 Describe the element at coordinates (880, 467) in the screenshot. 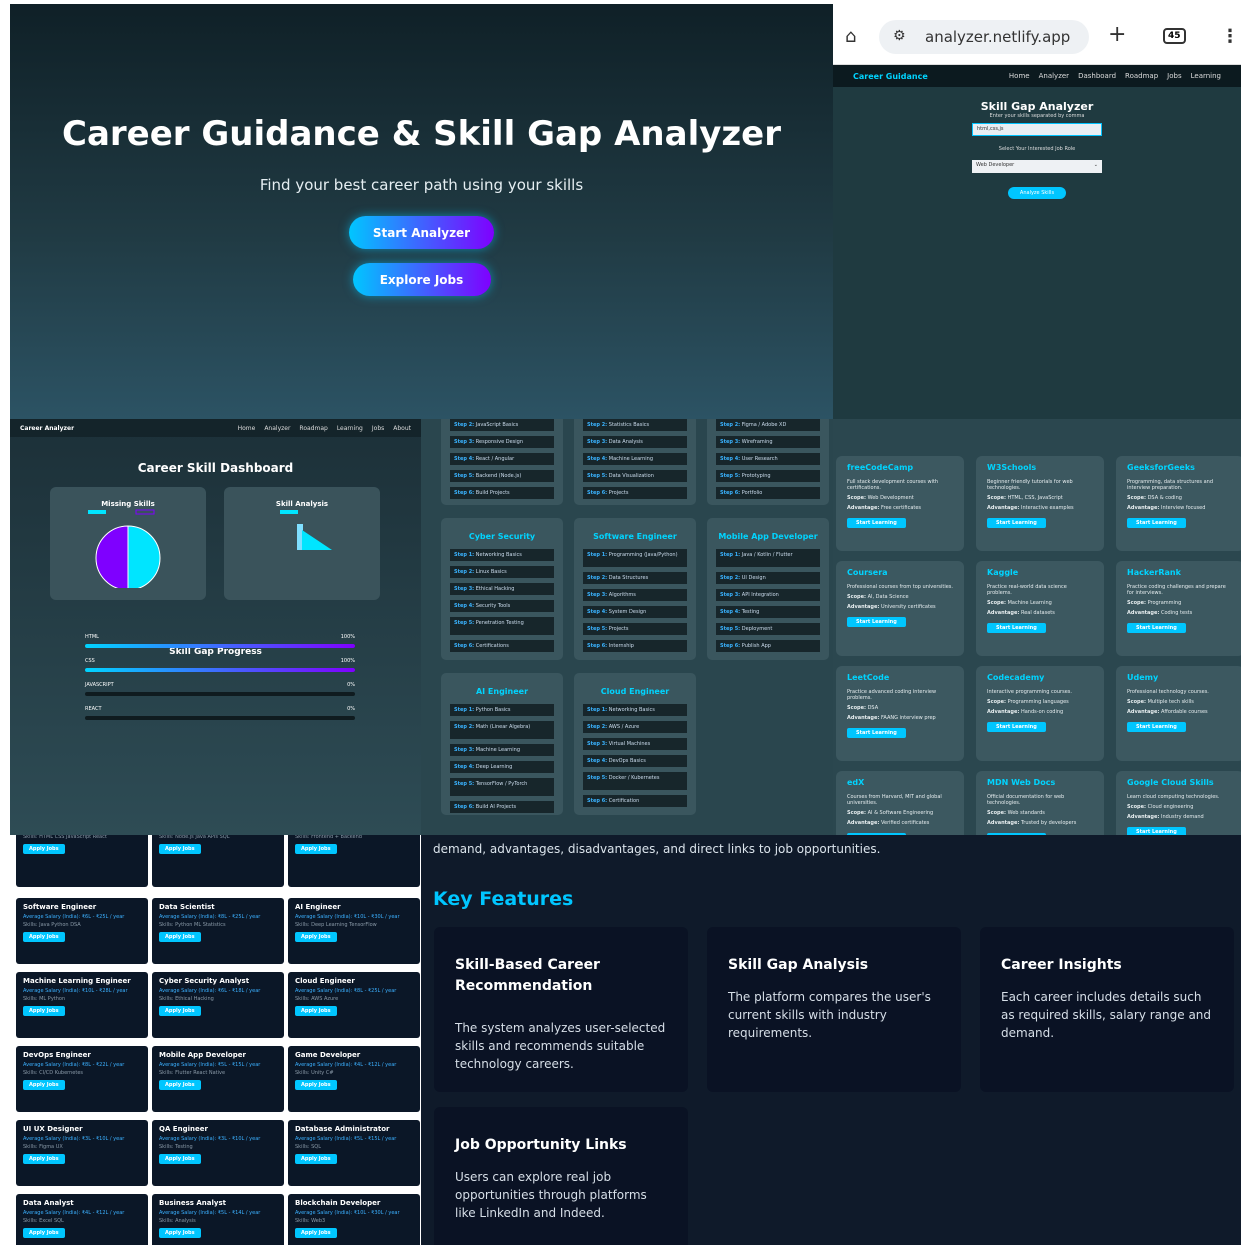

I see `platform-name: freeCodeCamp` at that location.